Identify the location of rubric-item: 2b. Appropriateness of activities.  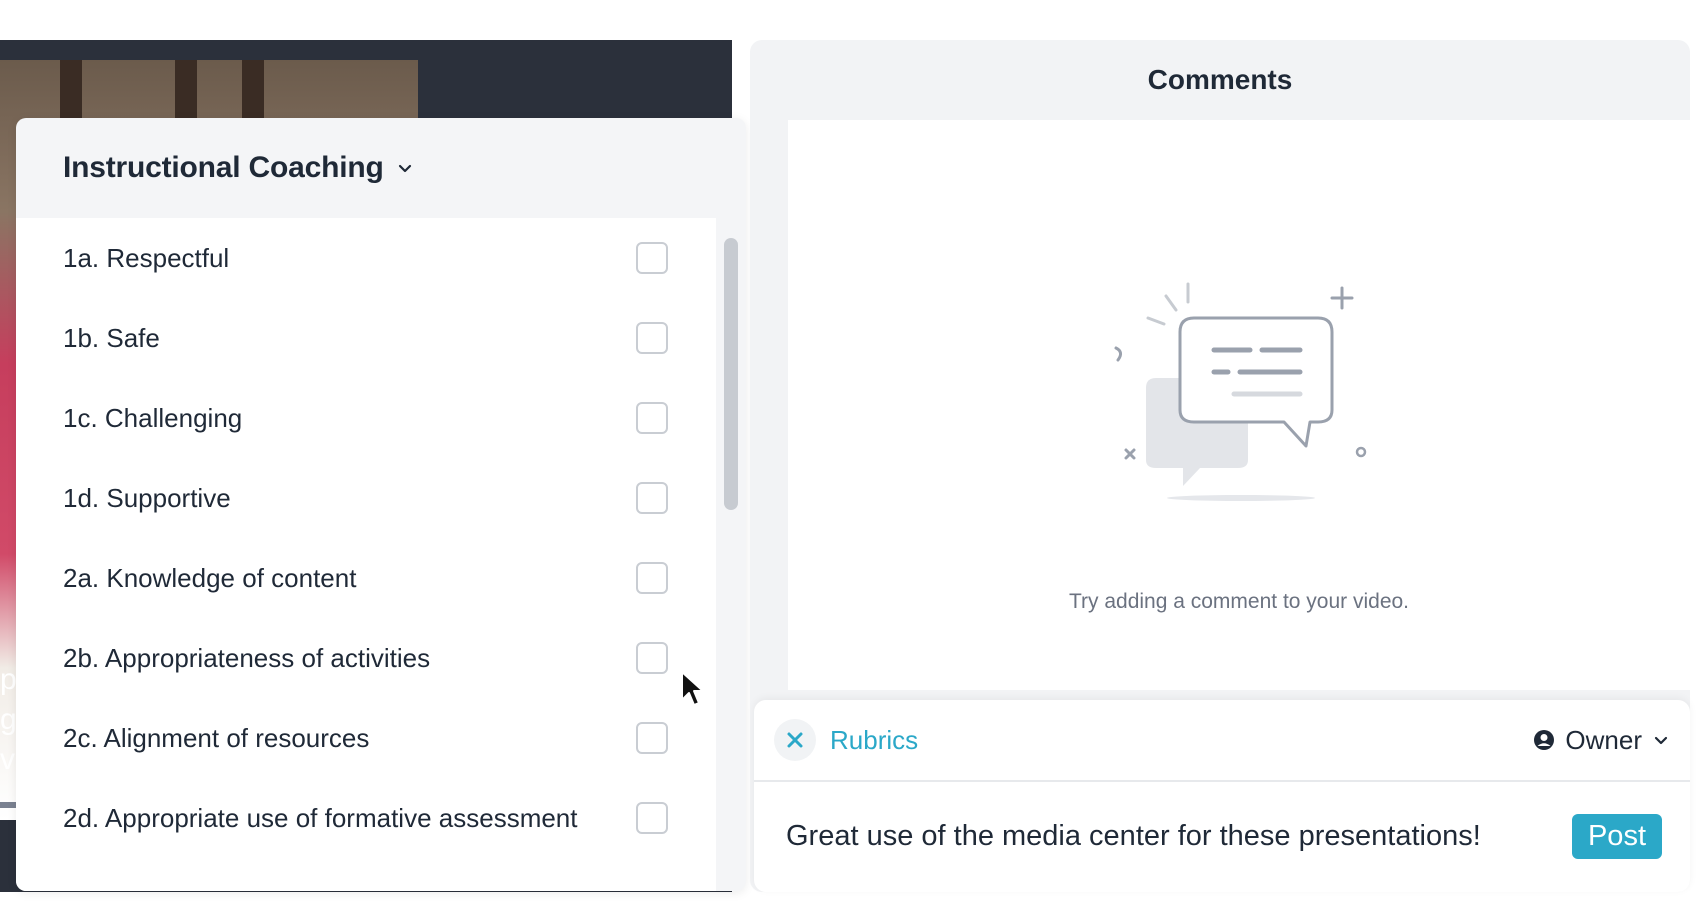
(366, 658).